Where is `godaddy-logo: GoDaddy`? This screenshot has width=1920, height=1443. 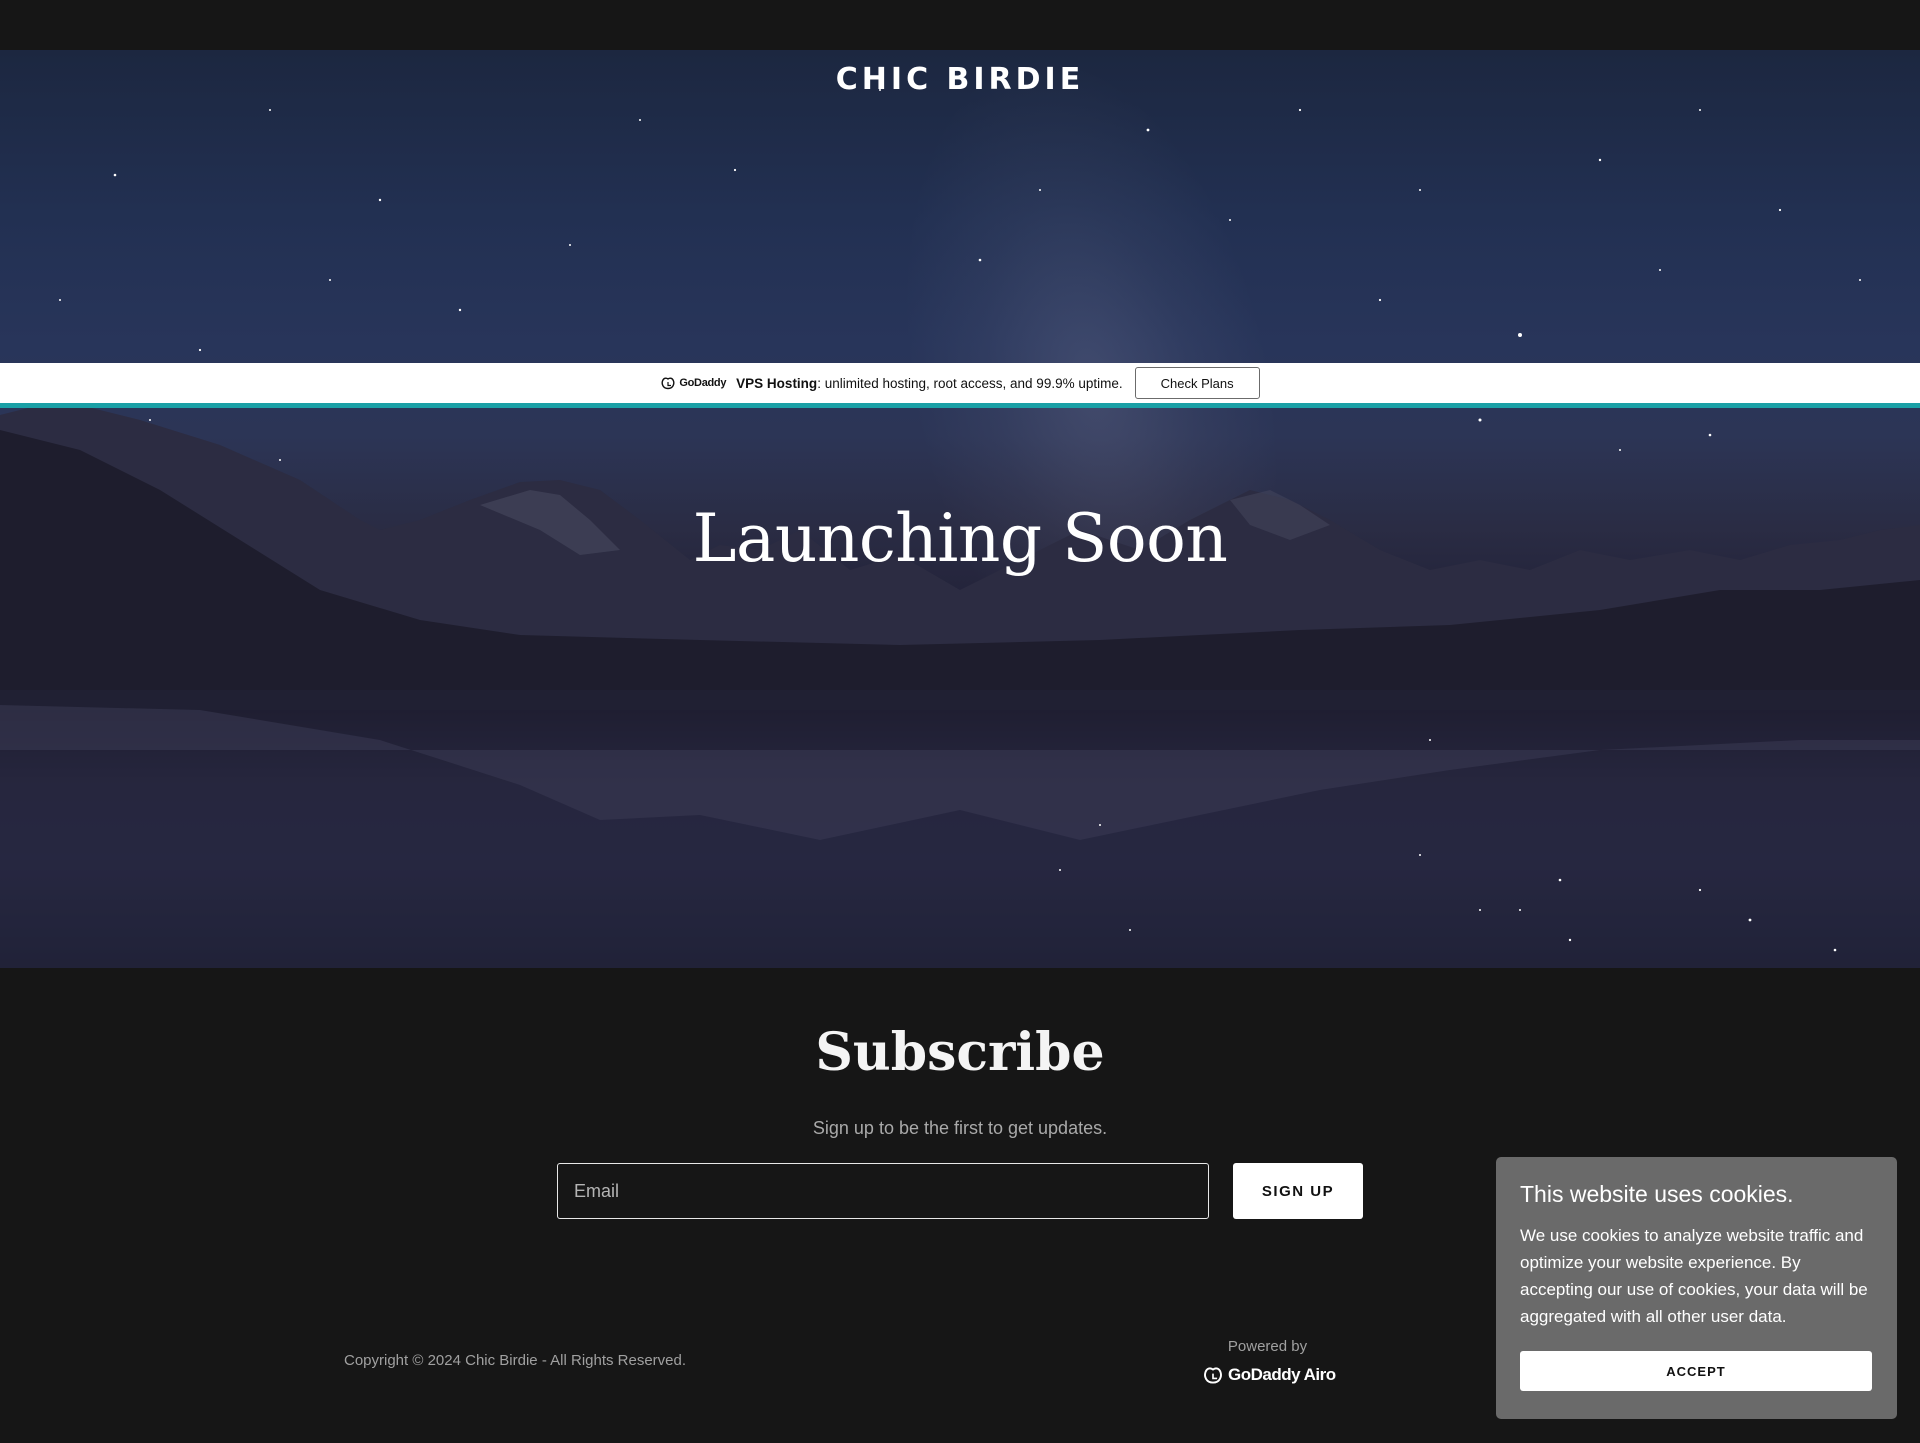
godaddy-logo: GoDaddy is located at coordinates (693, 383).